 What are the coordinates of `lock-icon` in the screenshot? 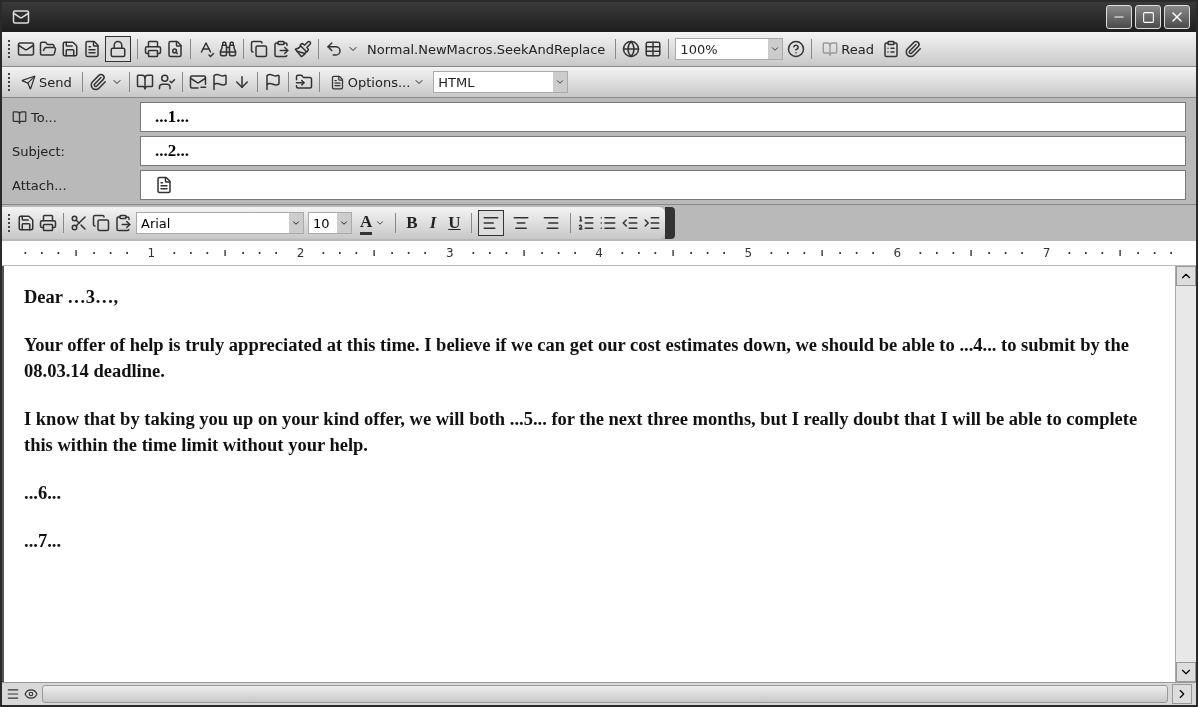 It's located at (118, 49).